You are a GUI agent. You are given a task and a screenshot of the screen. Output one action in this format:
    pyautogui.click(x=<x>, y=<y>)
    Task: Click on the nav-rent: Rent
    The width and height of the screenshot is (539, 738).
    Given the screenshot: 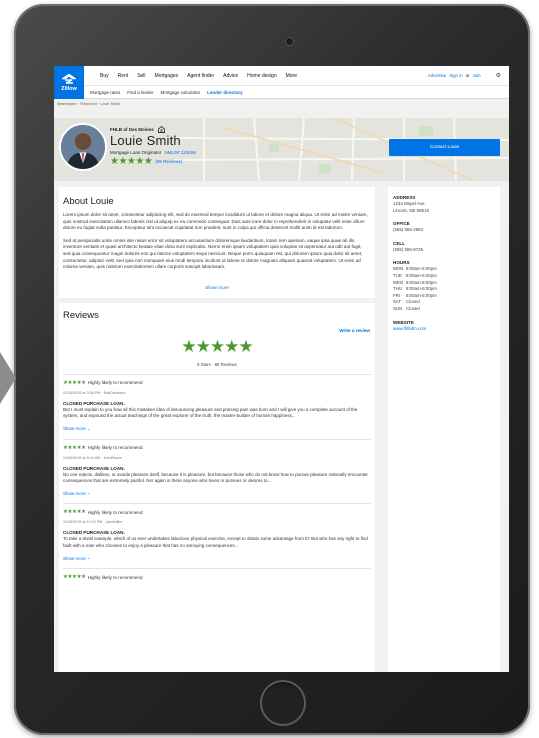 What is the action you would take?
    pyautogui.click(x=123, y=76)
    